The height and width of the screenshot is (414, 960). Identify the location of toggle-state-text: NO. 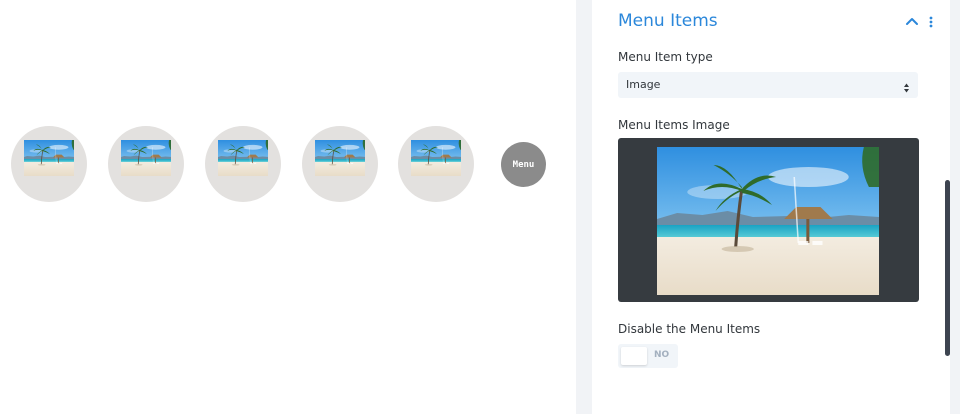
(662, 355).